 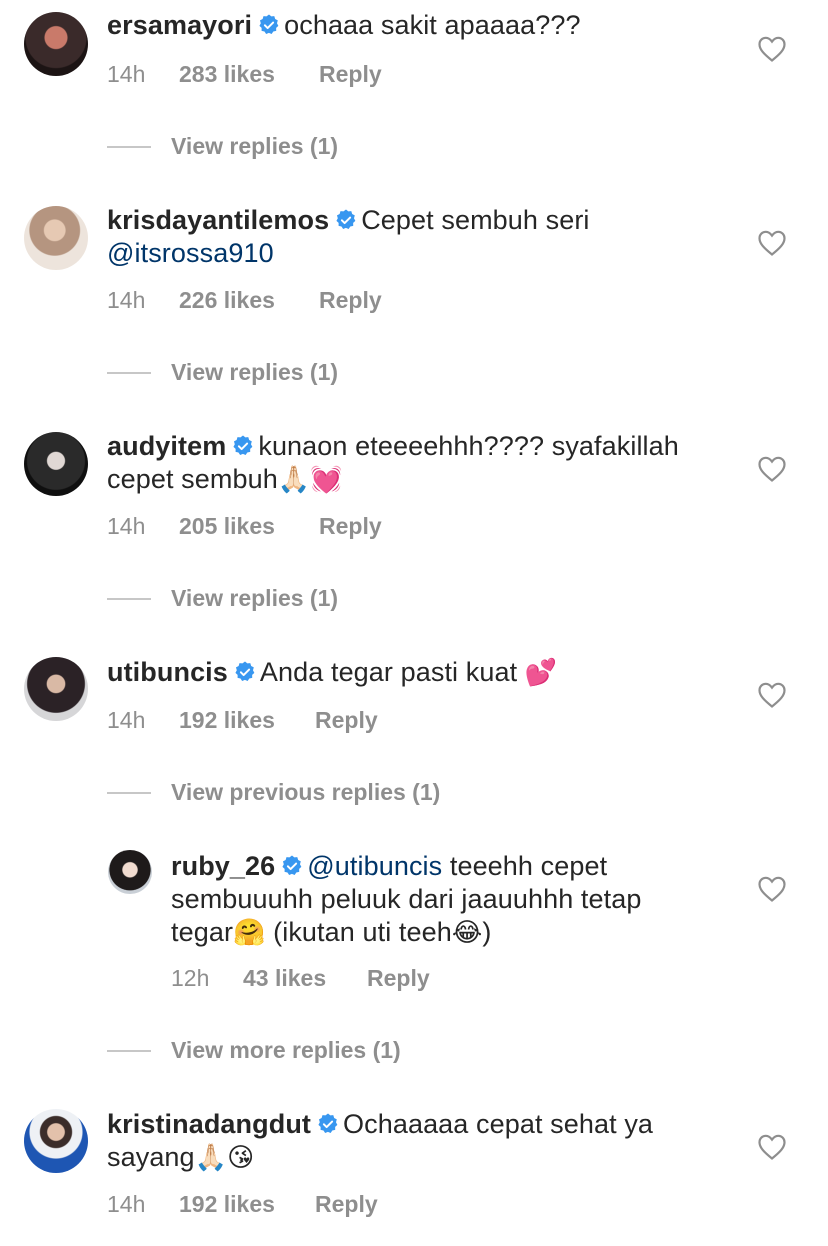 I want to click on likes-count: 43 likes, so click(x=305, y=978).